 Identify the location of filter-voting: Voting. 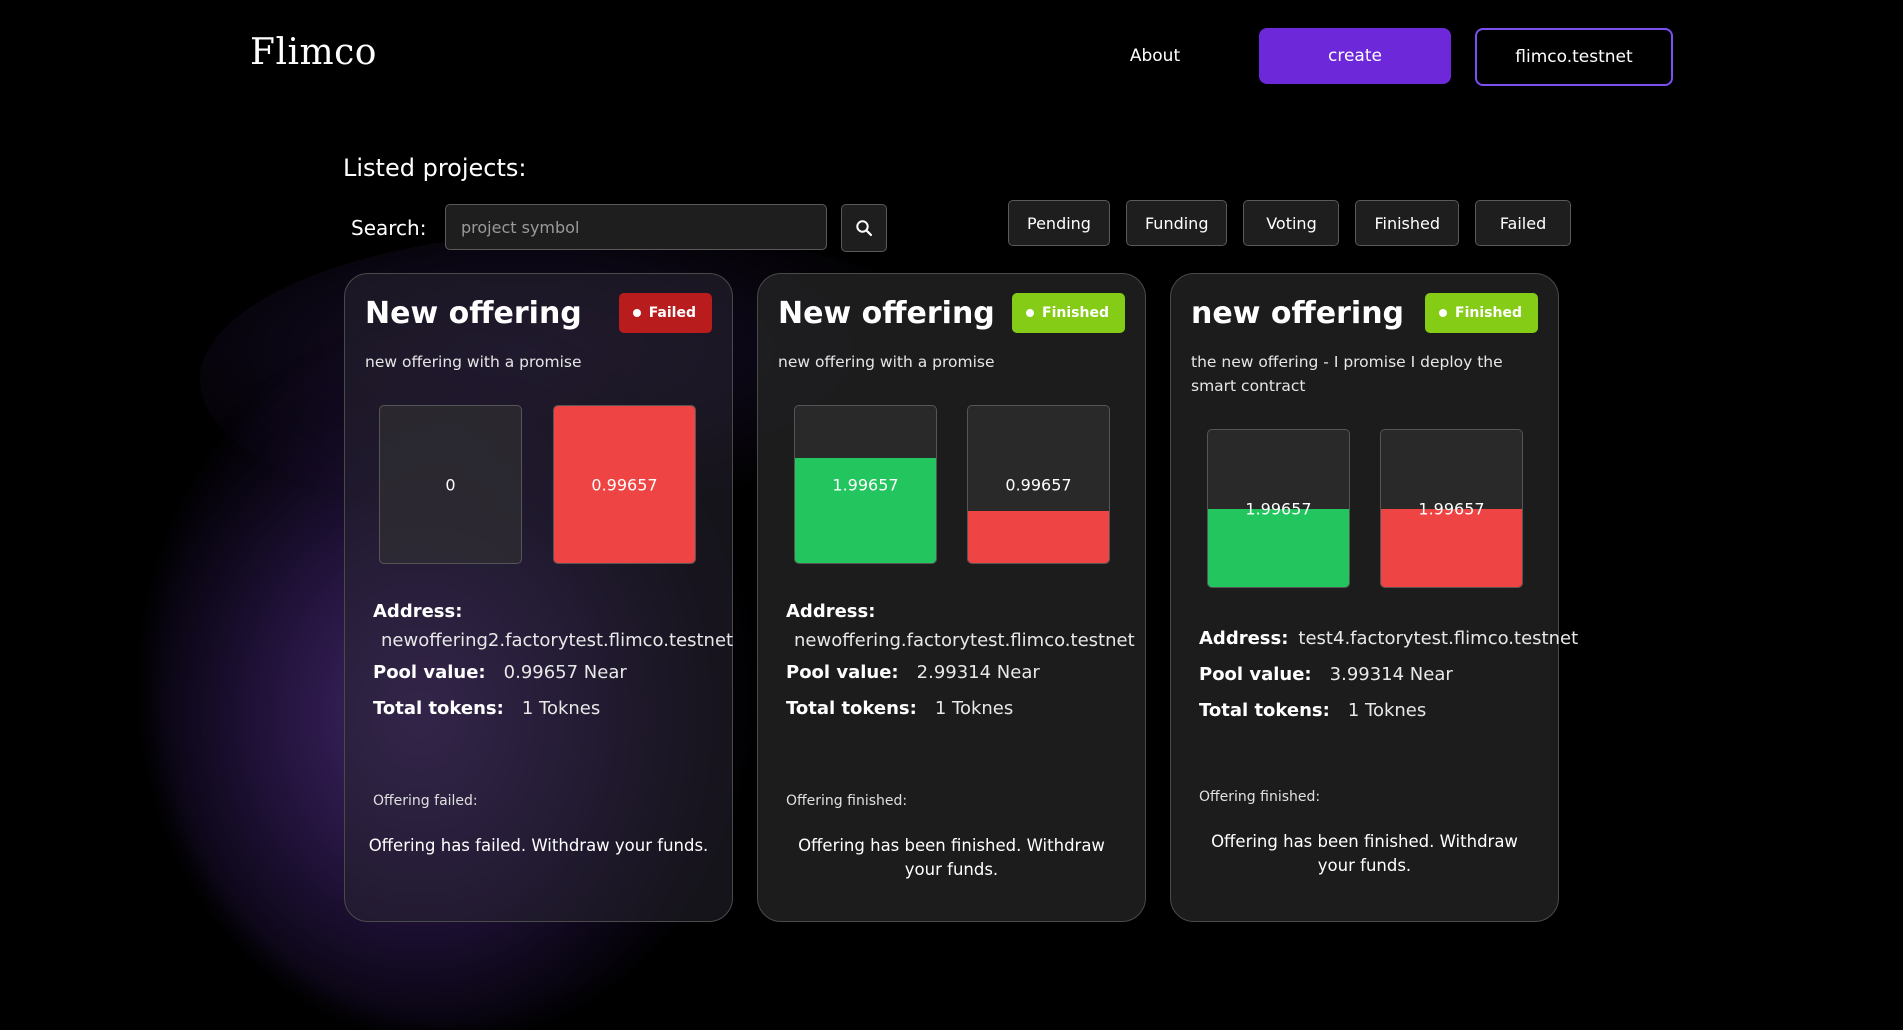
(1291, 223).